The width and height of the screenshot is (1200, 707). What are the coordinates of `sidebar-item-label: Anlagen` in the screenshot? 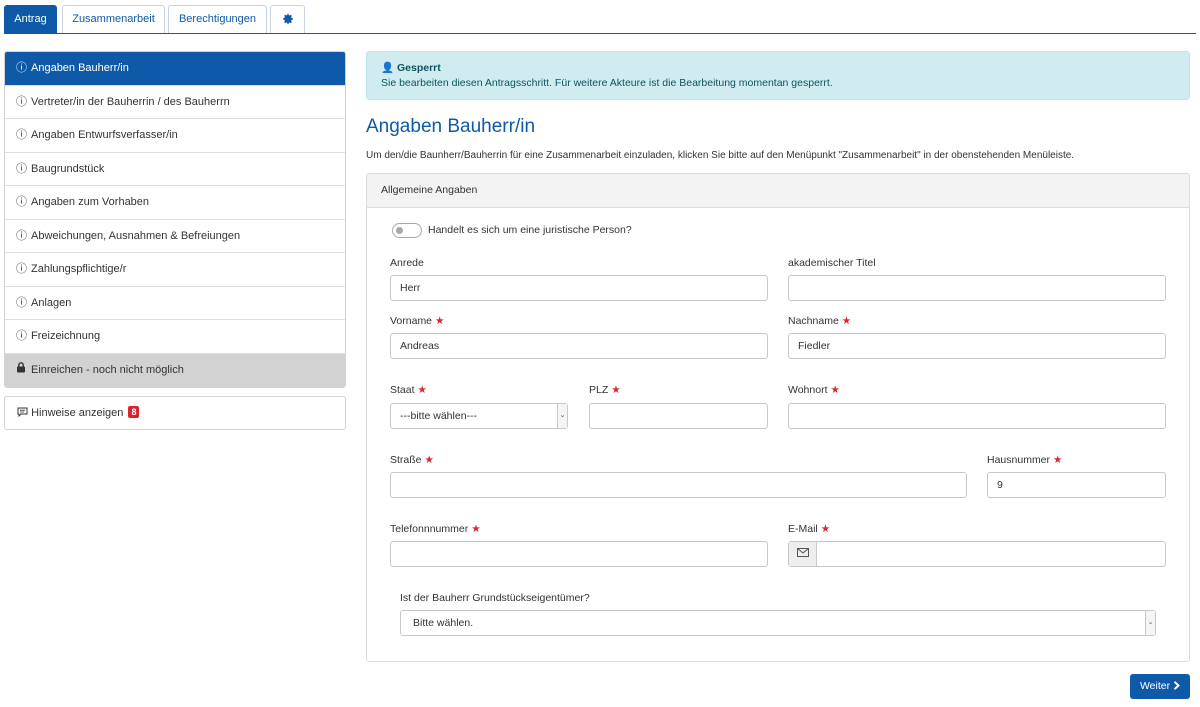 It's located at (51, 302).